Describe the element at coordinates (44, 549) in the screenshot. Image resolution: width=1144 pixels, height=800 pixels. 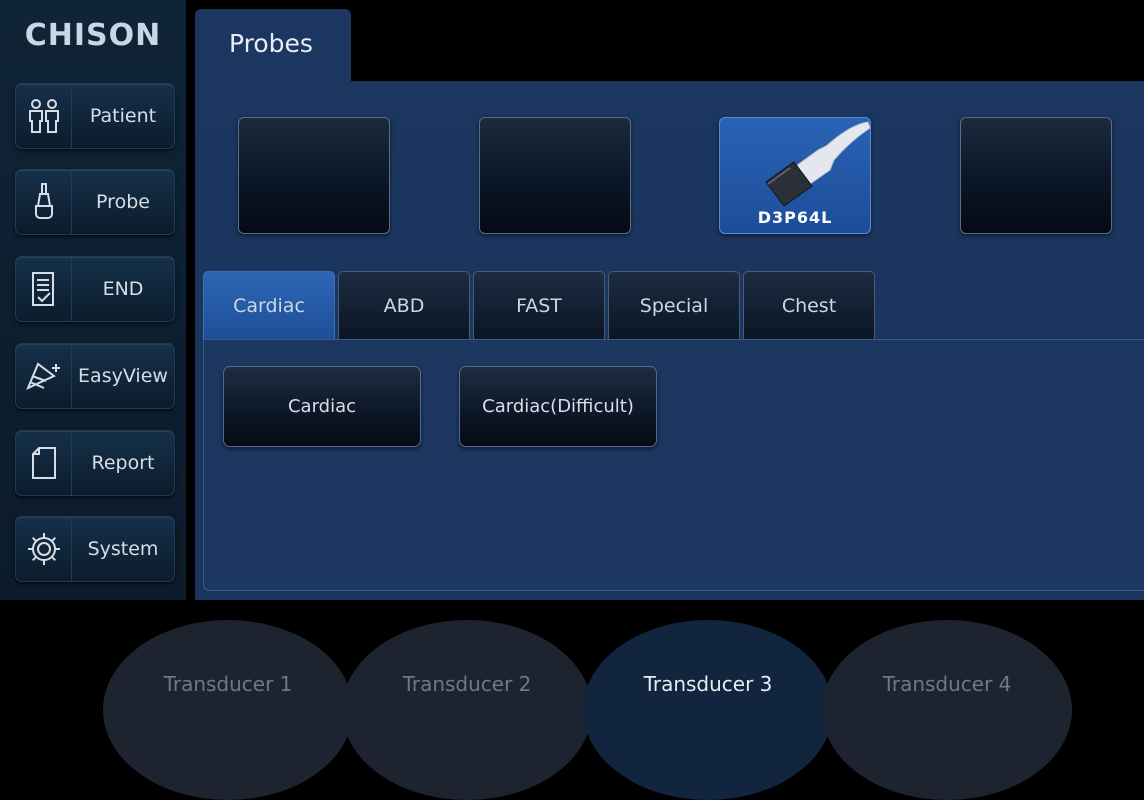
I see `system-gear-icon` at that location.